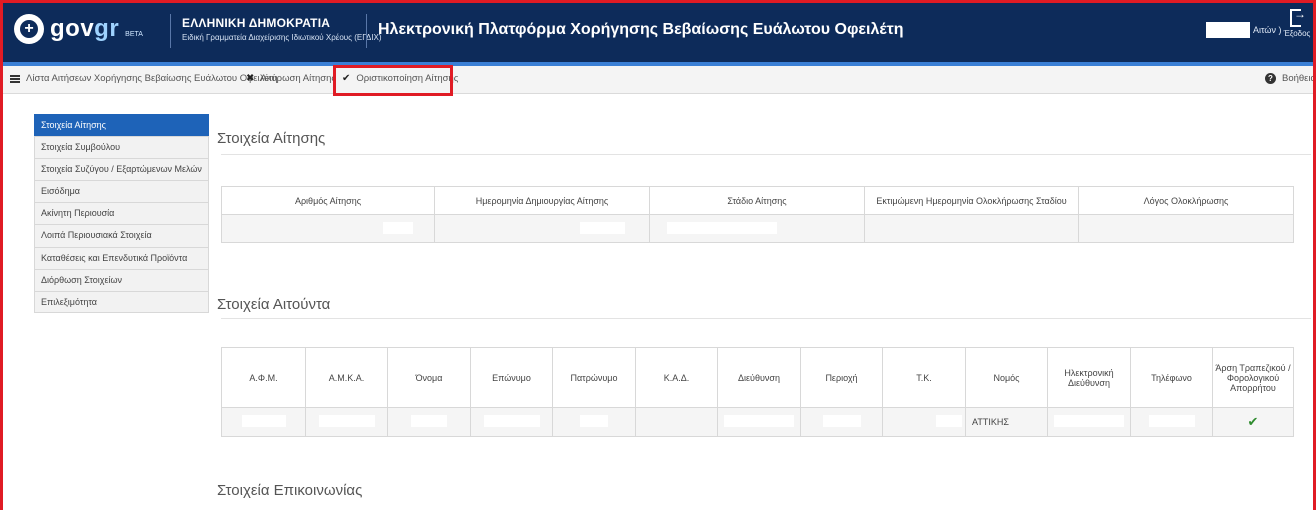 The image size is (1316, 510). I want to click on close-icon: ✖, so click(250, 78).